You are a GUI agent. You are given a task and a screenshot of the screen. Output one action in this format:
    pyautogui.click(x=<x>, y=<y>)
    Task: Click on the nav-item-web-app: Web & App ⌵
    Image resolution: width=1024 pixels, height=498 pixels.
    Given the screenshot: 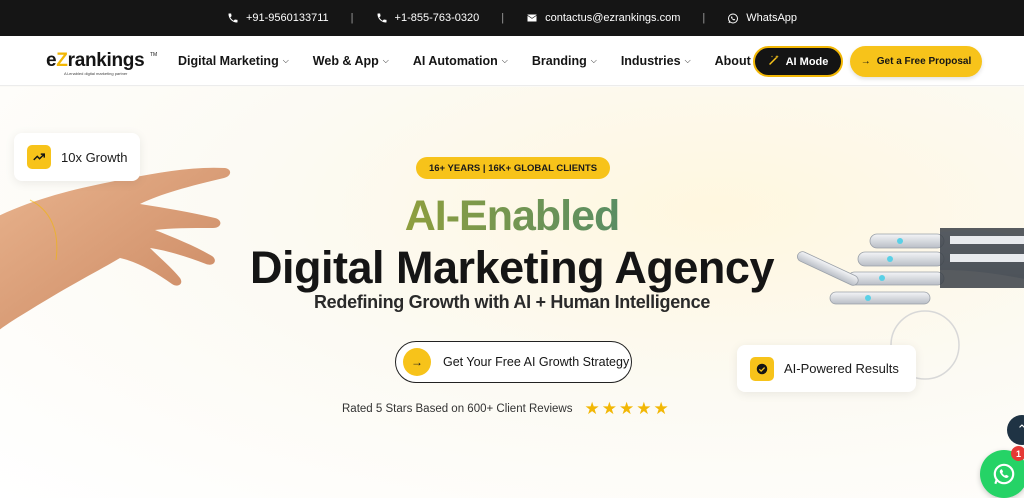 What is the action you would take?
    pyautogui.click(x=351, y=61)
    